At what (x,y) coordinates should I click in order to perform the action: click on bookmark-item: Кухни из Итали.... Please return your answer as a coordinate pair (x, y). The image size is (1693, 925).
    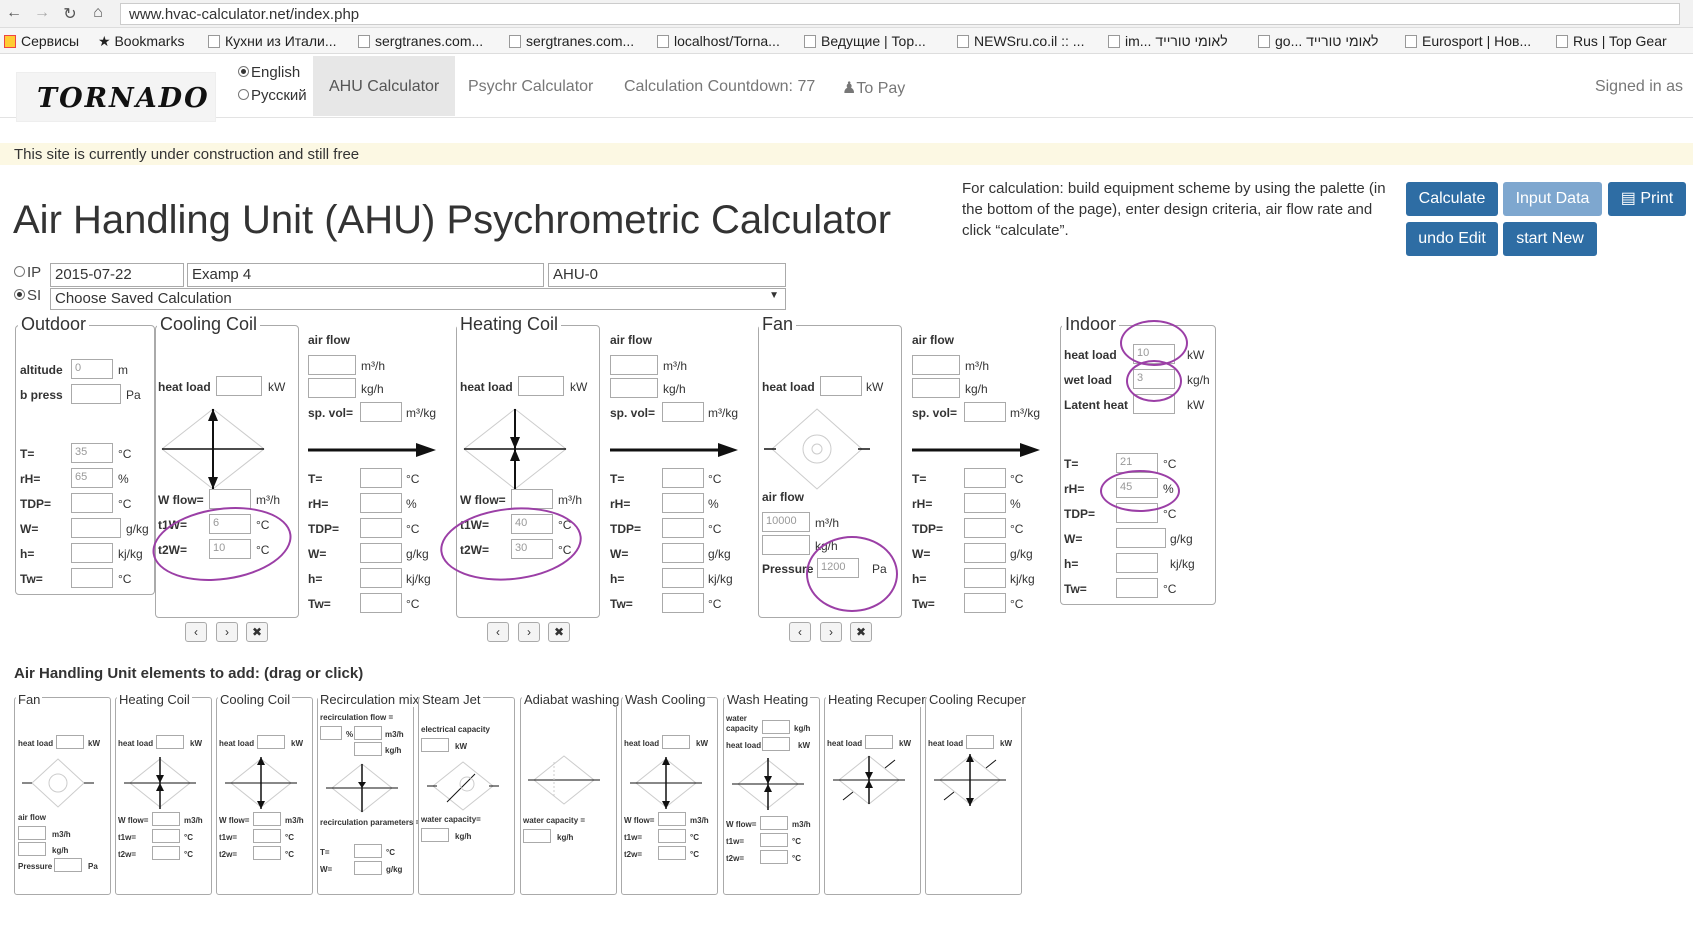
    Looking at the image, I should click on (272, 41).